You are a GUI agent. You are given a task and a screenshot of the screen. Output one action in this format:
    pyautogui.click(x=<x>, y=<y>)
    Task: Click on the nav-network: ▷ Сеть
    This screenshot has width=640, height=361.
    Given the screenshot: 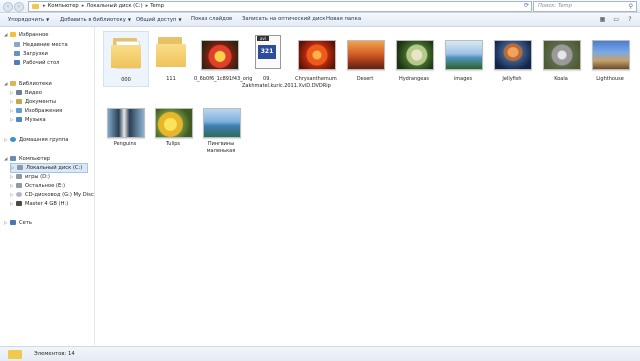 What is the action you would take?
    pyautogui.click(x=18, y=223)
    